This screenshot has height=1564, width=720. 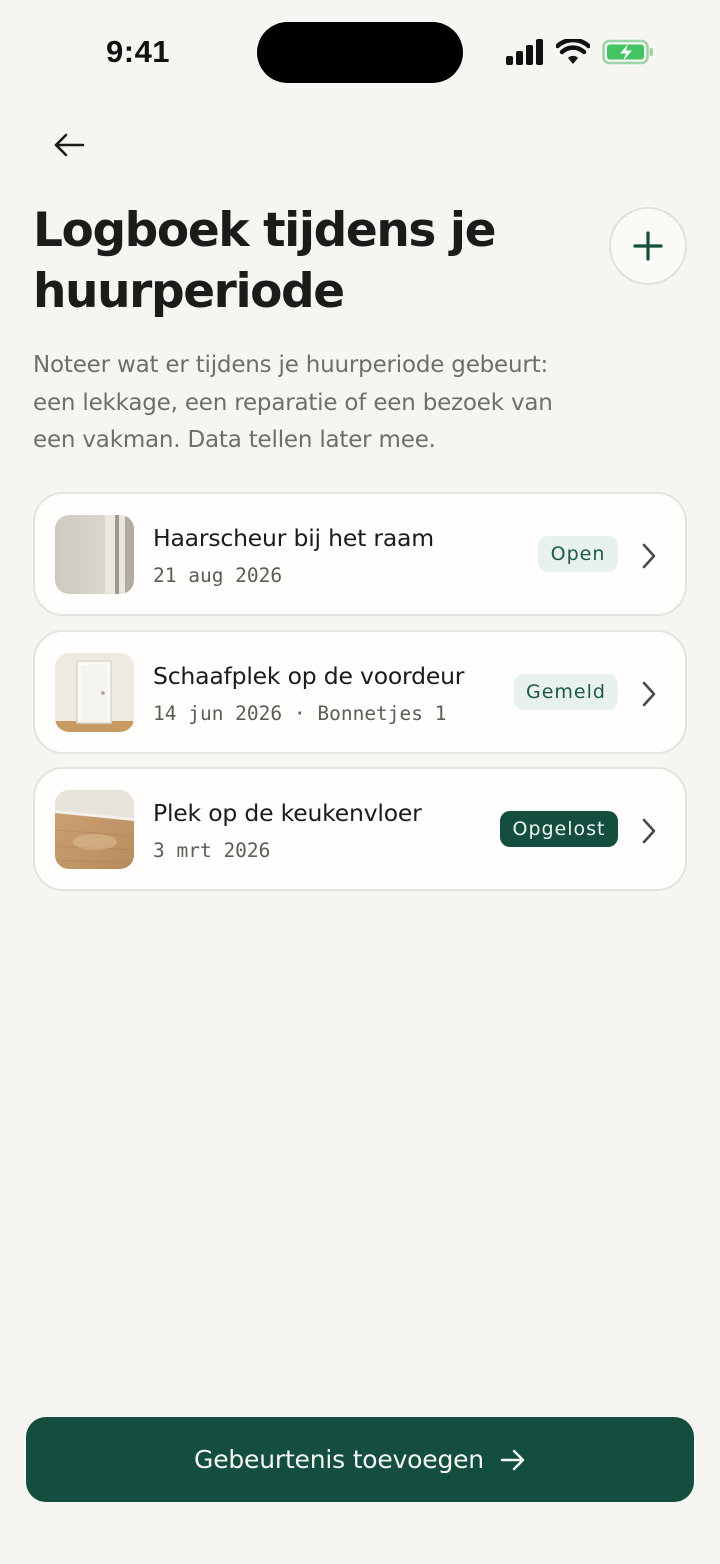 I want to click on status-badge: Opgelost, so click(x=559, y=829).